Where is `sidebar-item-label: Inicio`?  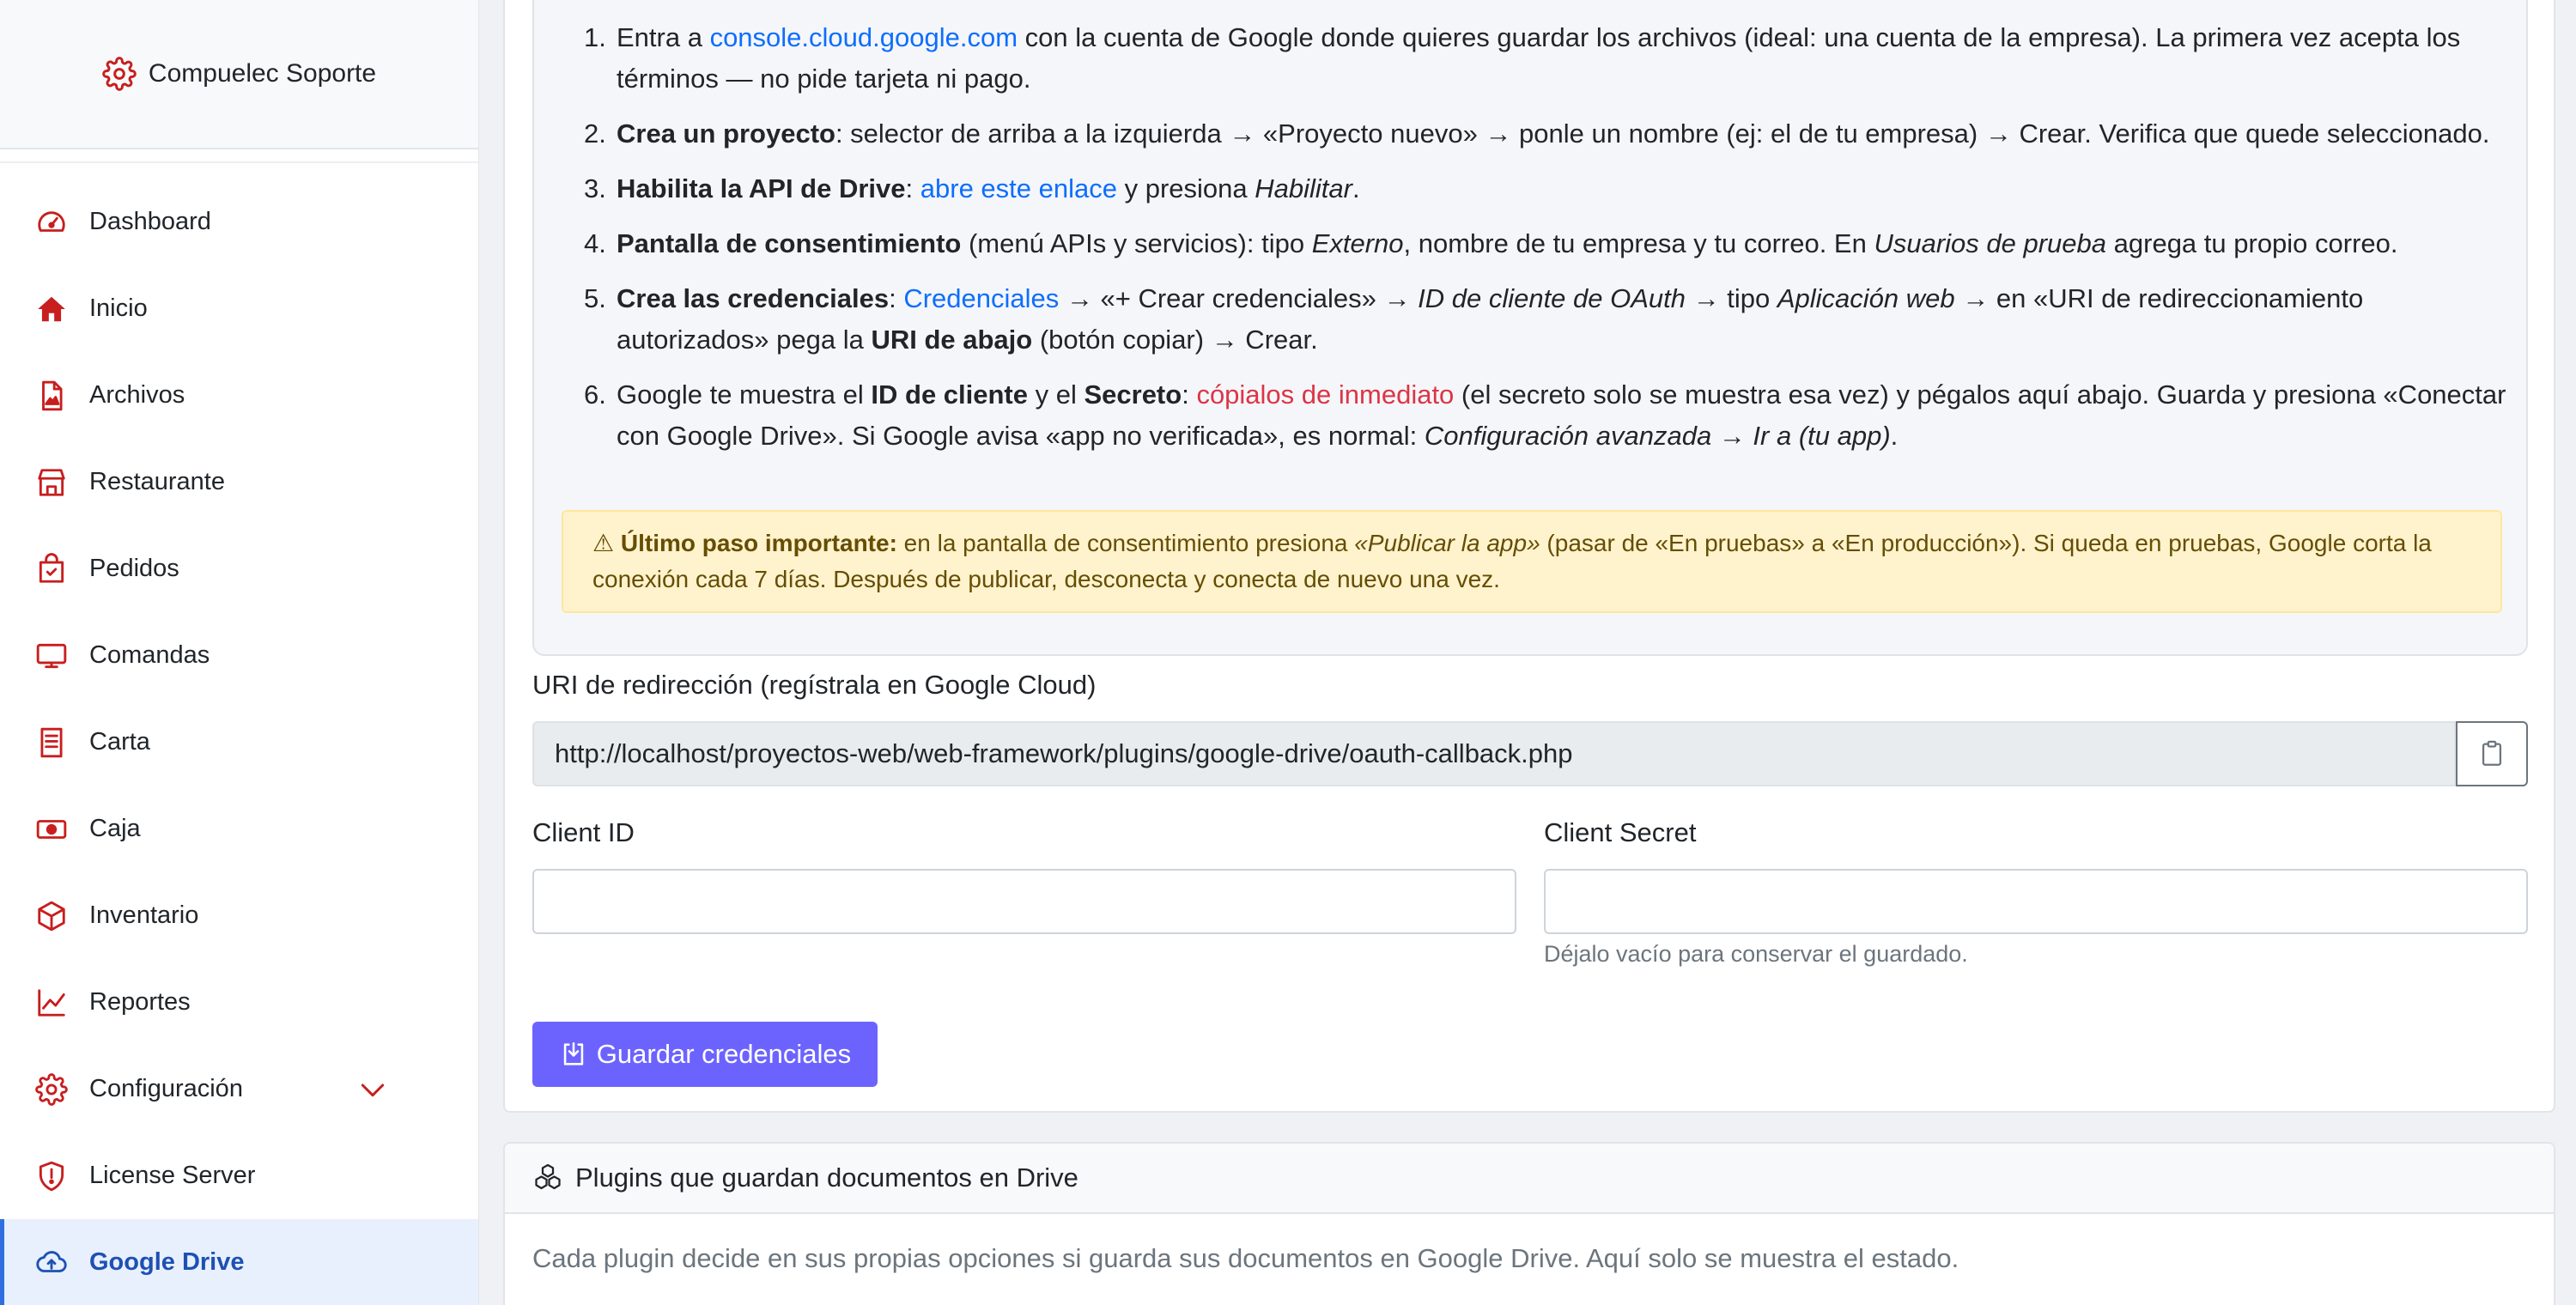 sidebar-item-label: Inicio is located at coordinates (118, 308).